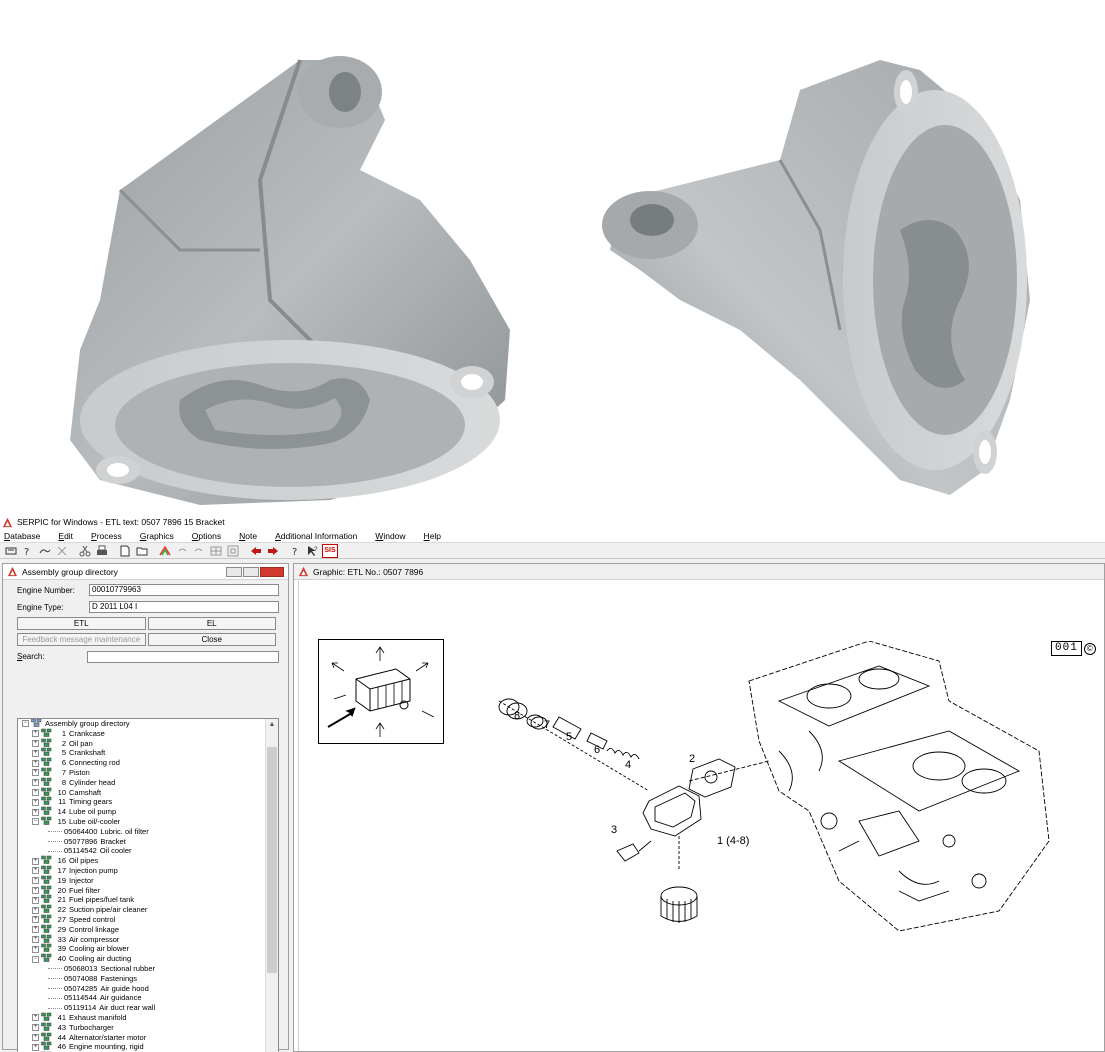 Image resolution: width=1105 pixels, height=1052 pixels. What do you see at coordinates (142, 1017) in the screenshot?
I see `tree-group-item: +41 Exhaust manifold` at bounding box center [142, 1017].